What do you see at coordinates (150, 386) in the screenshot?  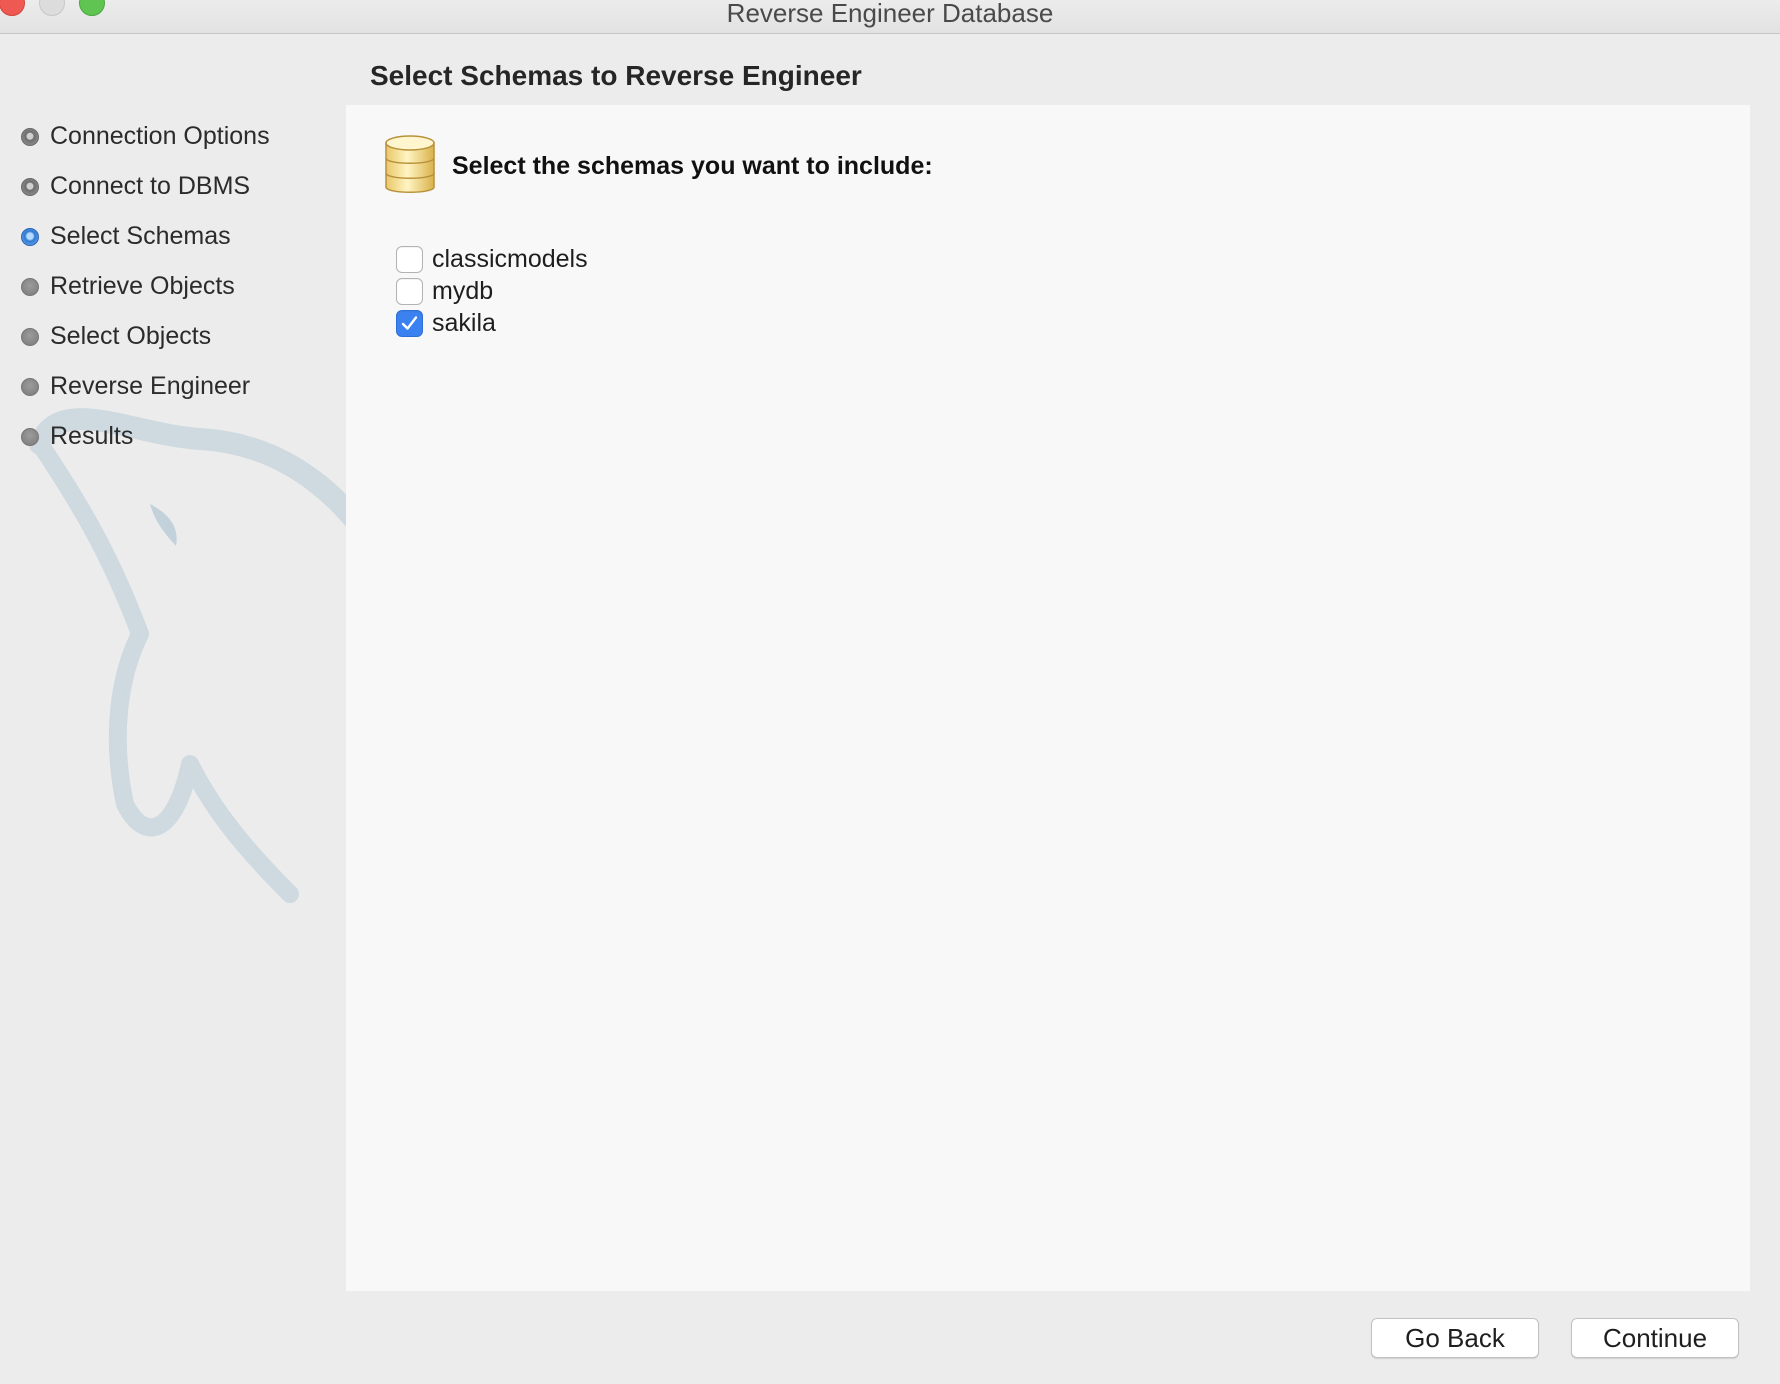 I see `step-label: Reverse Engineer` at bounding box center [150, 386].